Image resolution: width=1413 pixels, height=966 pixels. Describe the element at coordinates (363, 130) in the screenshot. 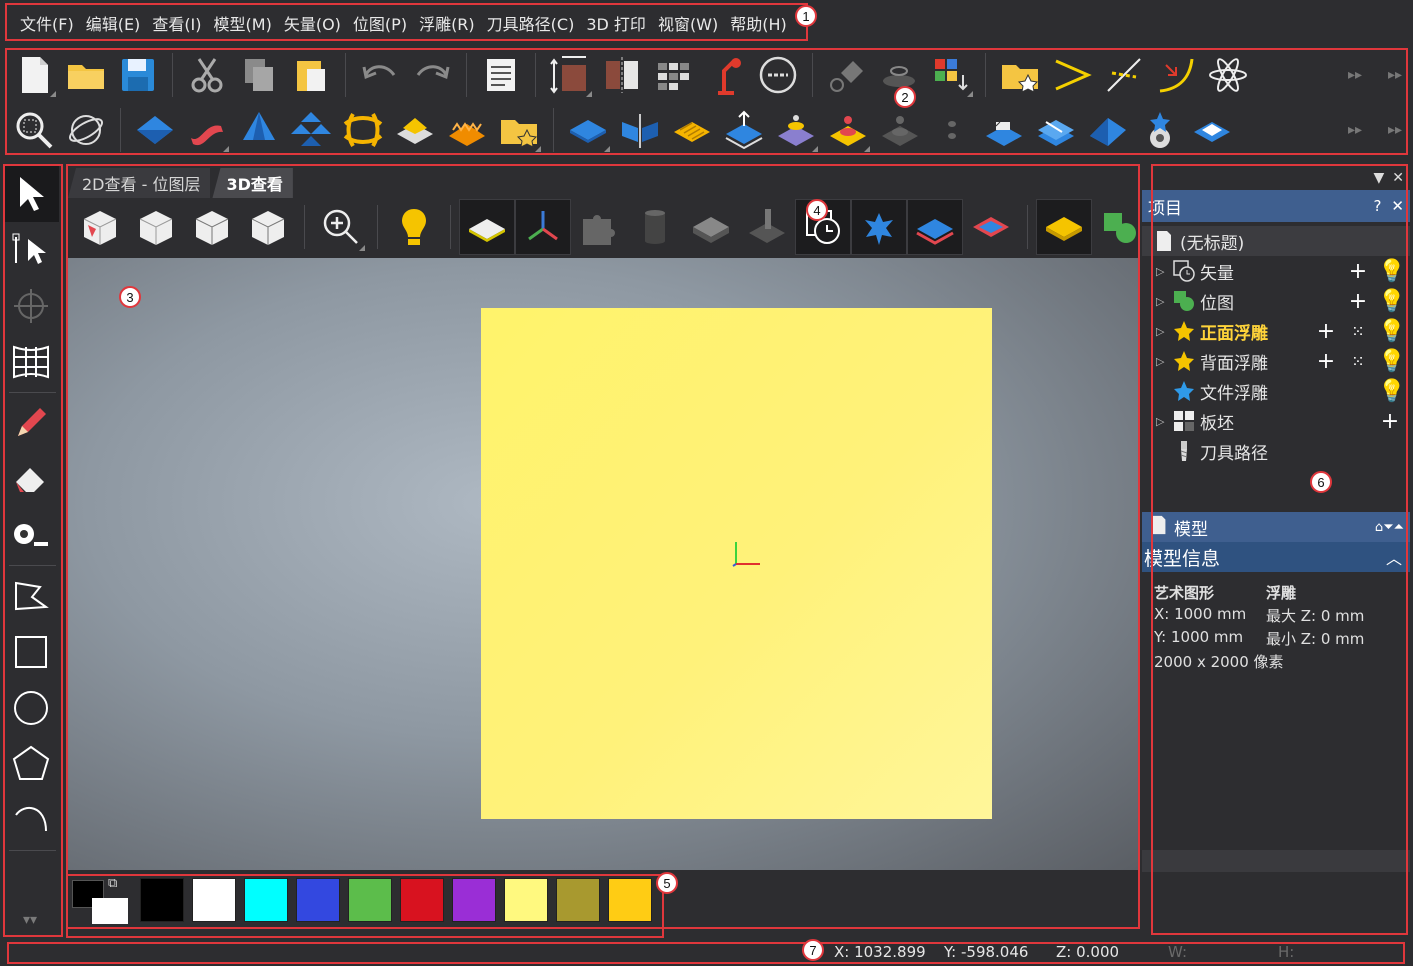

I see `weave-button` at that location.